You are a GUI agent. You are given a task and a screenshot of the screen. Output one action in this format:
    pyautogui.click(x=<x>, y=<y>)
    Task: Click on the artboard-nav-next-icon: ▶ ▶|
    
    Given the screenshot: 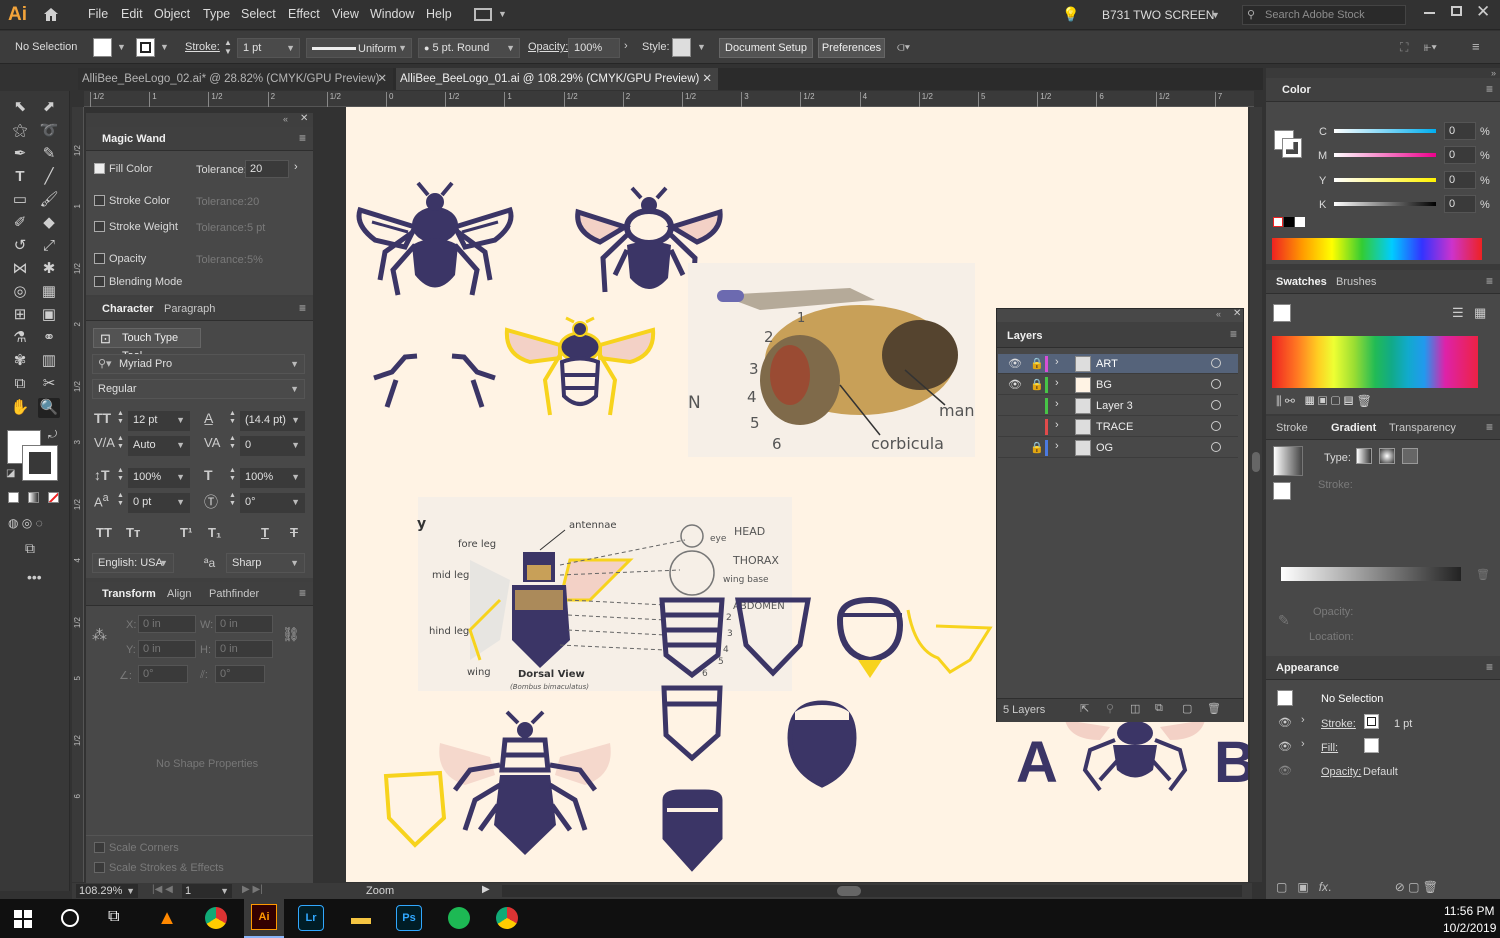 What is the action you would take?
    pyautogui.click(x=252, y=889)
    